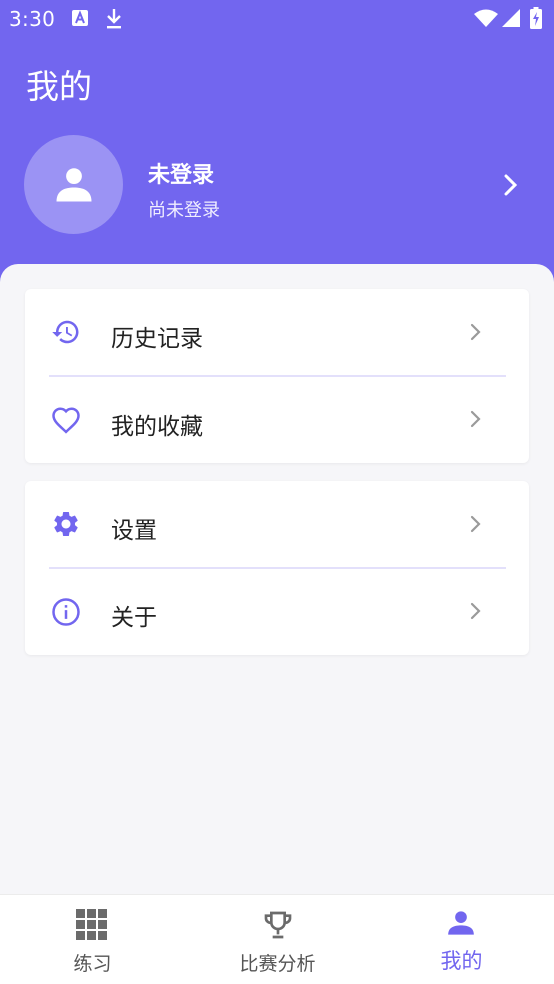 Image resolution: width=554 pixels, height=984 pixels. What do you see at coordinates (277, 611) in the screenshot?
I see `menu-item-about: 关于` at bounding box center [277, 611].